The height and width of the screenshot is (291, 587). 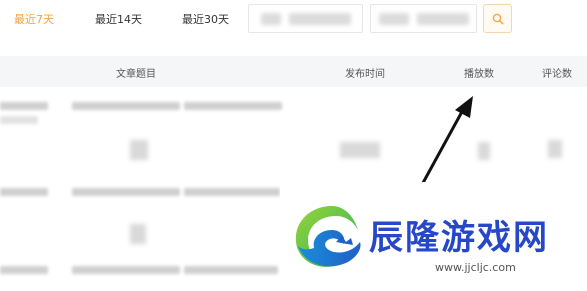 I want to click on brand-logo, so click(x=328, y=236).